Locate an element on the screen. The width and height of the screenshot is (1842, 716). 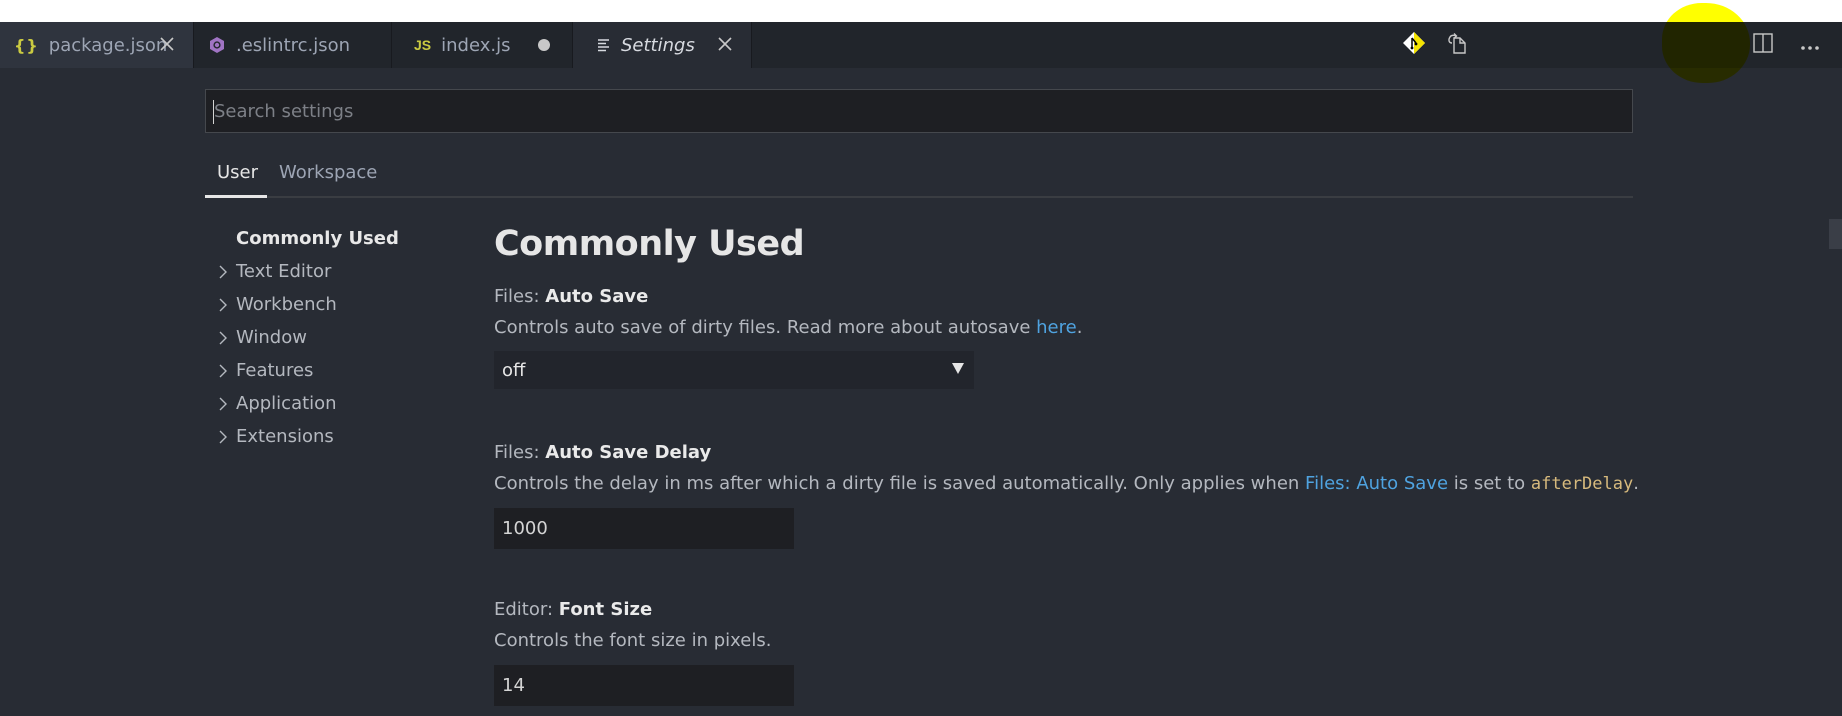
toc-item-text-editor: Text Editor is located at coordinates (304, 271).